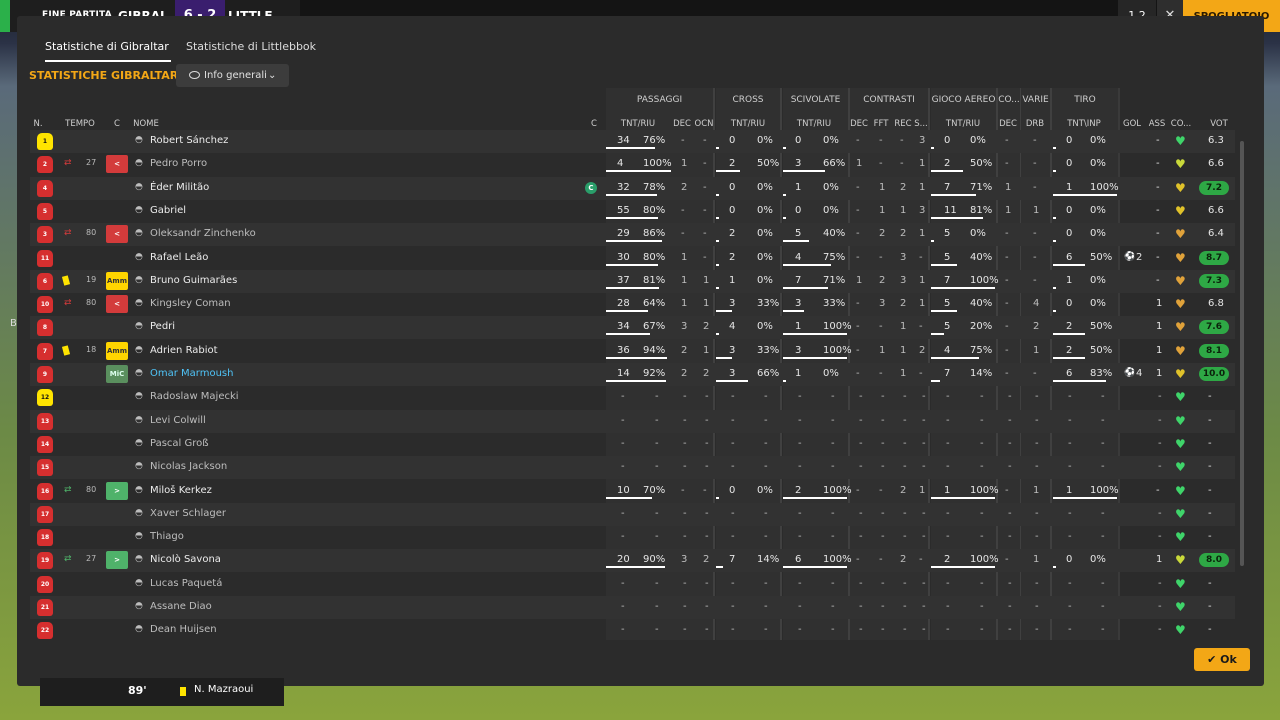 This screenshot has height=720, width=1280. I want to click on player-name: Radoslaw Majecki, so click(194, 396).